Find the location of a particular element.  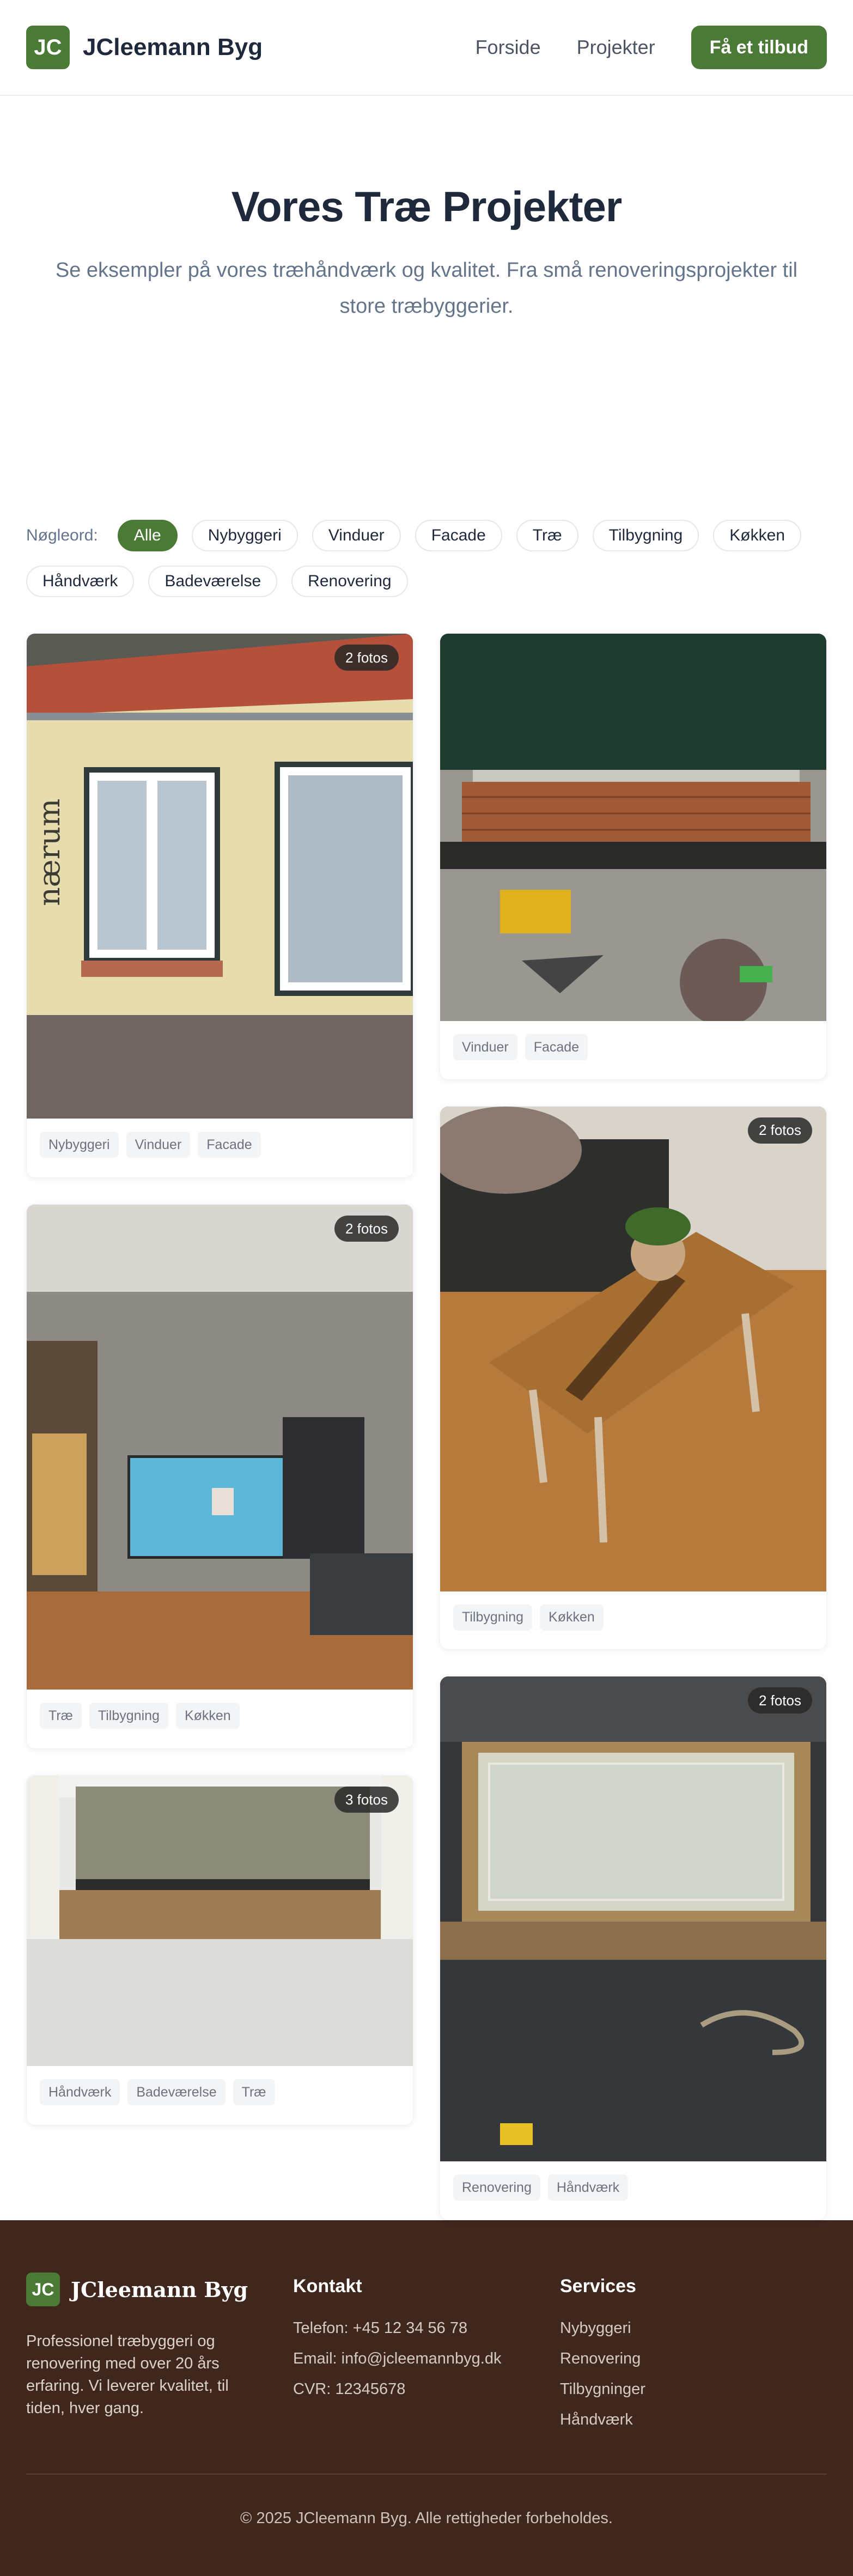

project-card: nærum 2 fotos Nybyggeri Vinduer Facade is located at coordinates (219, 905).